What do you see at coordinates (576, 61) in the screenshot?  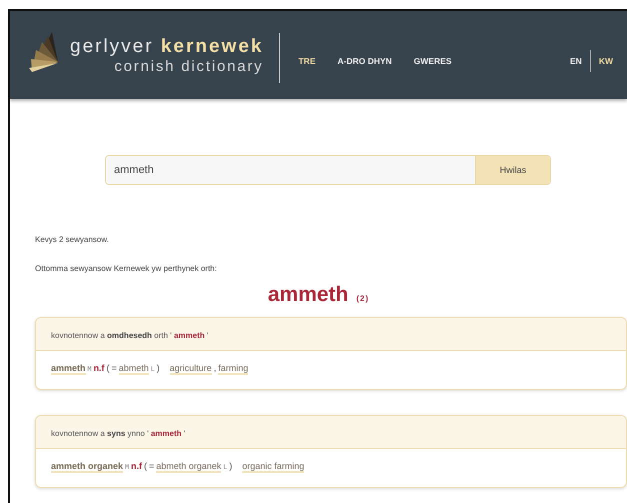 I see `language-link: EN` at bounding box center [576, 61].